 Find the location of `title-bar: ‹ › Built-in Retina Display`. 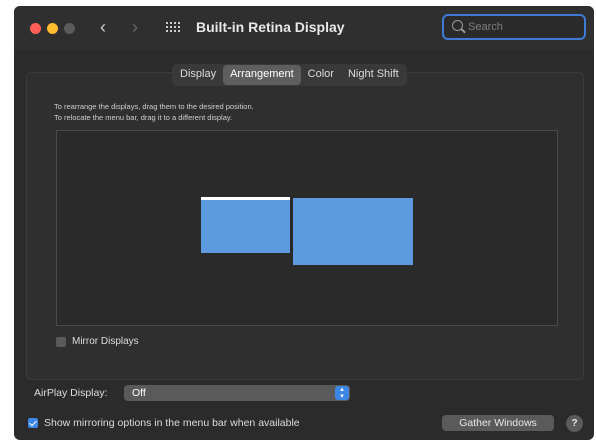

title-bar: ‹ › Built-in Retina Display is located at coordinates (304, 28).